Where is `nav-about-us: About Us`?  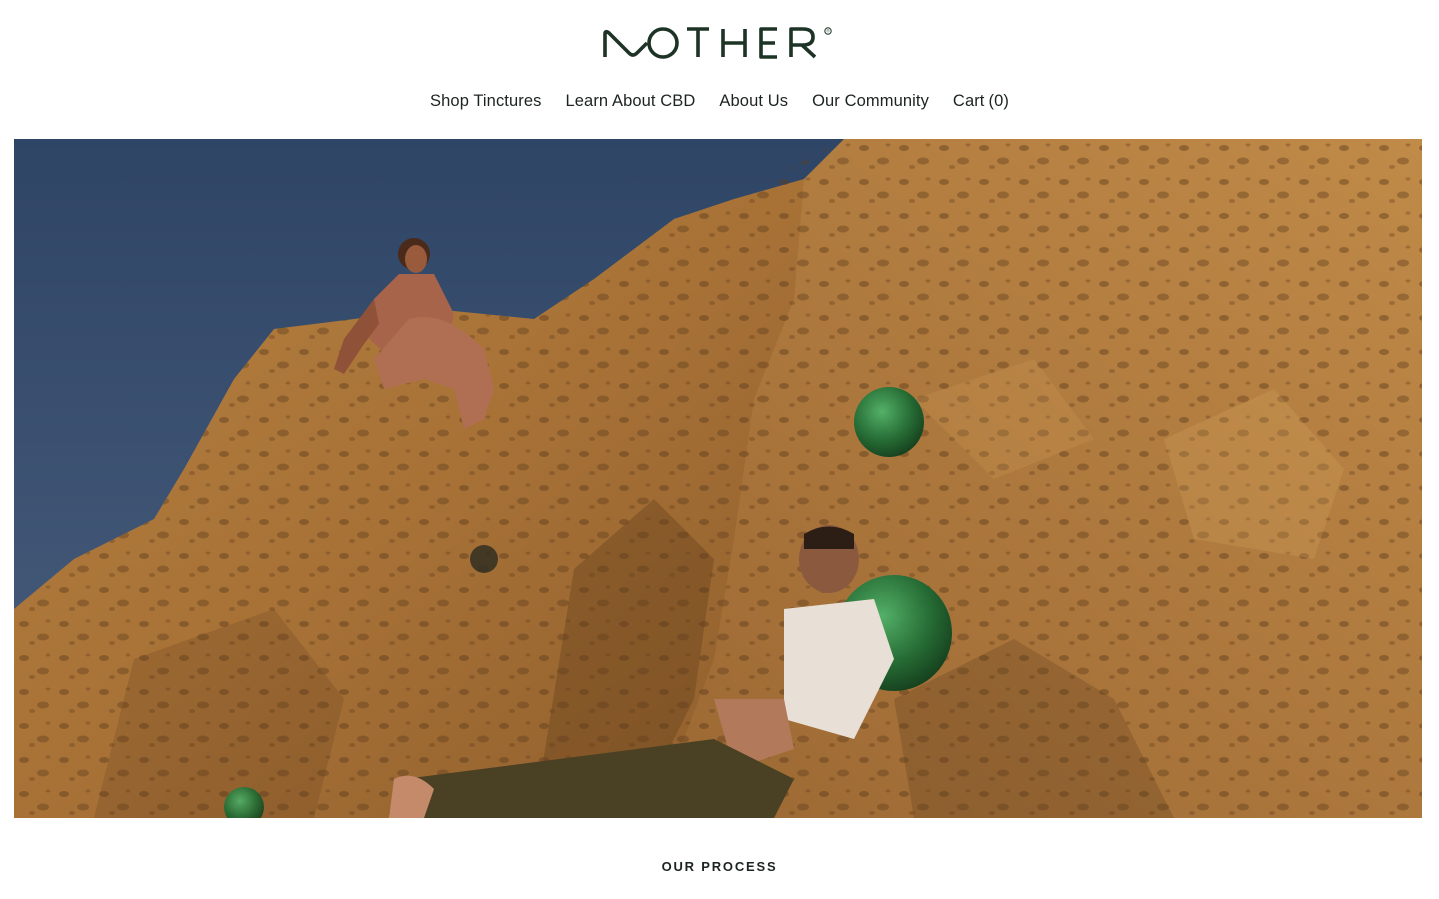 nav-about-us: About Us is located at coordinates (753, 101).